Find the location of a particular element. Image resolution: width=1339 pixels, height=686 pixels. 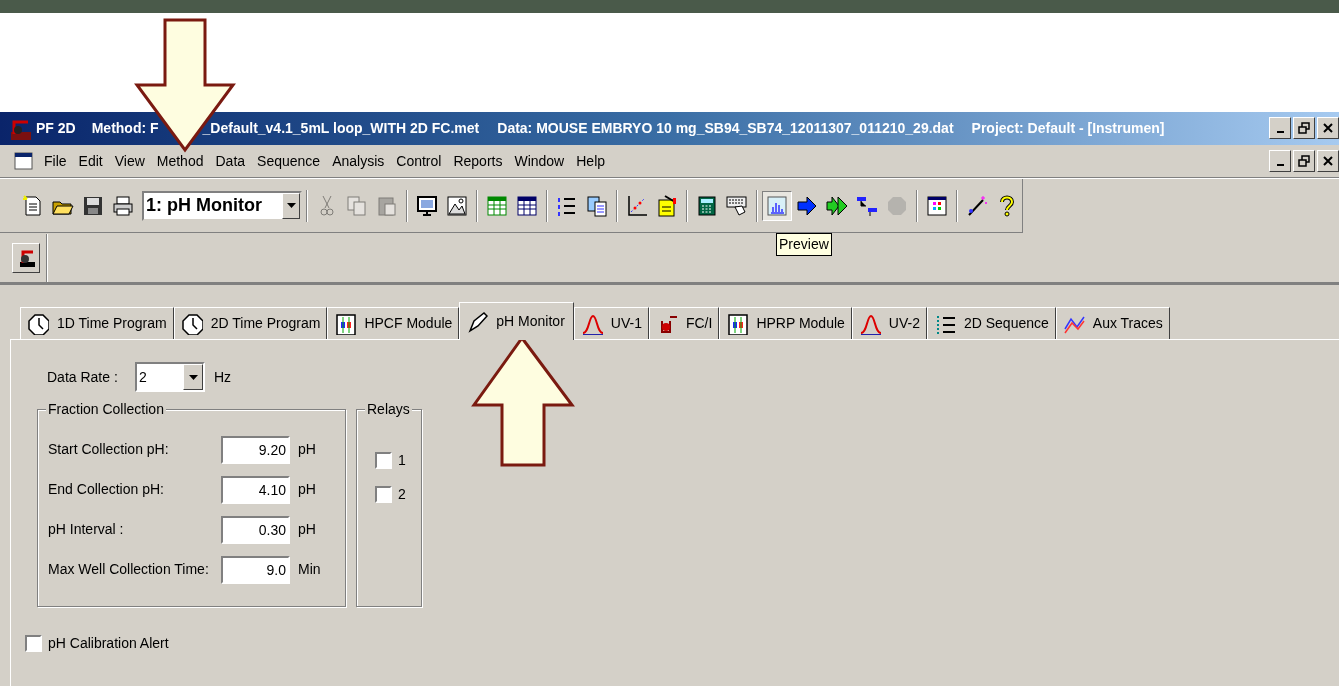

tab: HPRP Module is located at coordinates (785, 323).